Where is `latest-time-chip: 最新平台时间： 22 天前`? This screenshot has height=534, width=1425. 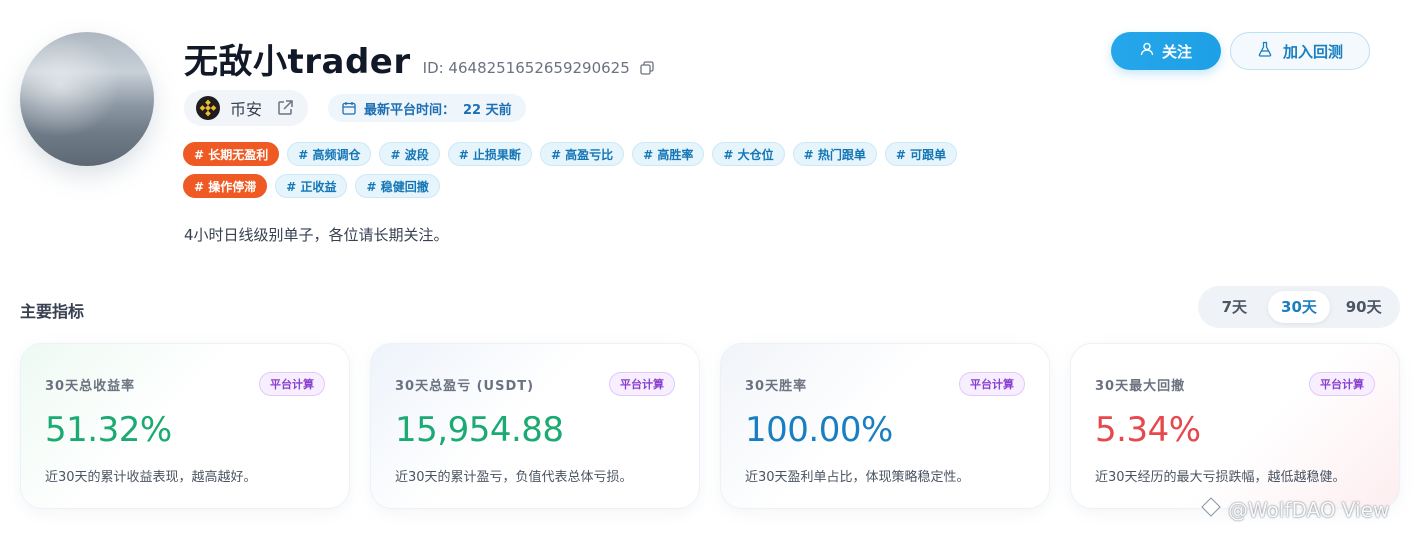
latest-time-chip: 最新平台时间： 22 天前 is located at coordinates (427, 108).